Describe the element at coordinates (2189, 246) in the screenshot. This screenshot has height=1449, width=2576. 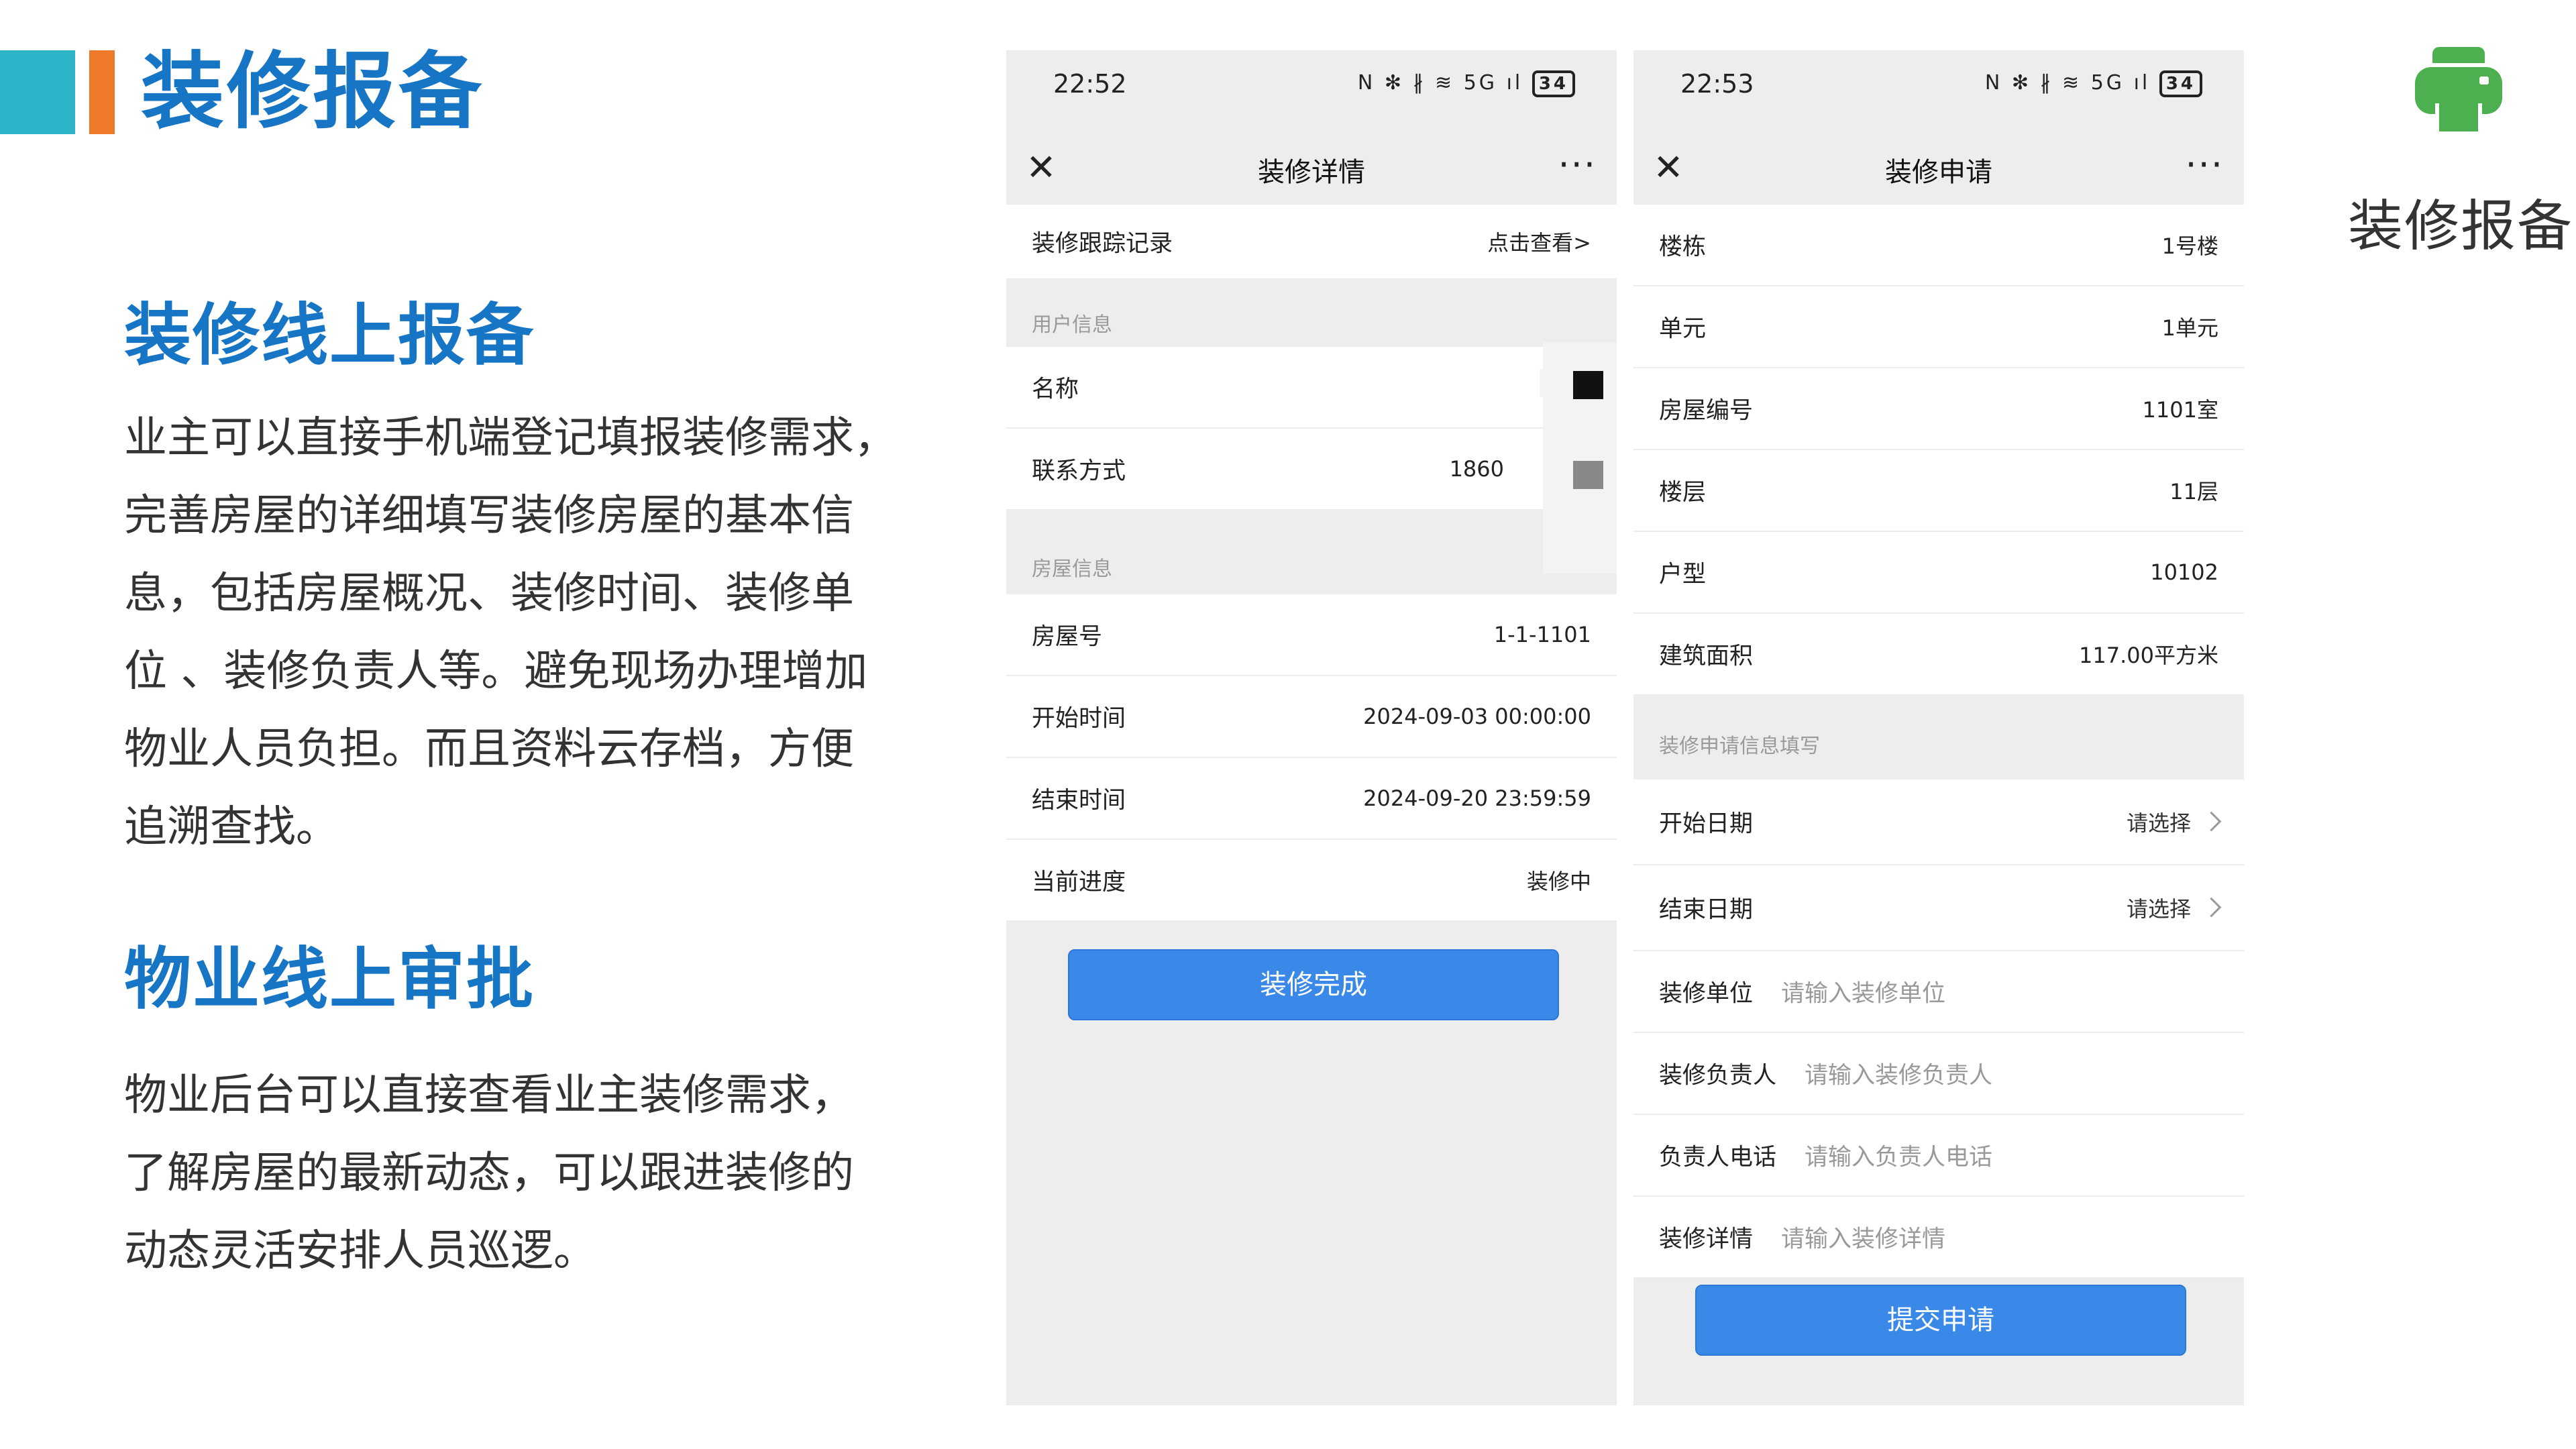
I see `row-value: 1号楼` at that location.